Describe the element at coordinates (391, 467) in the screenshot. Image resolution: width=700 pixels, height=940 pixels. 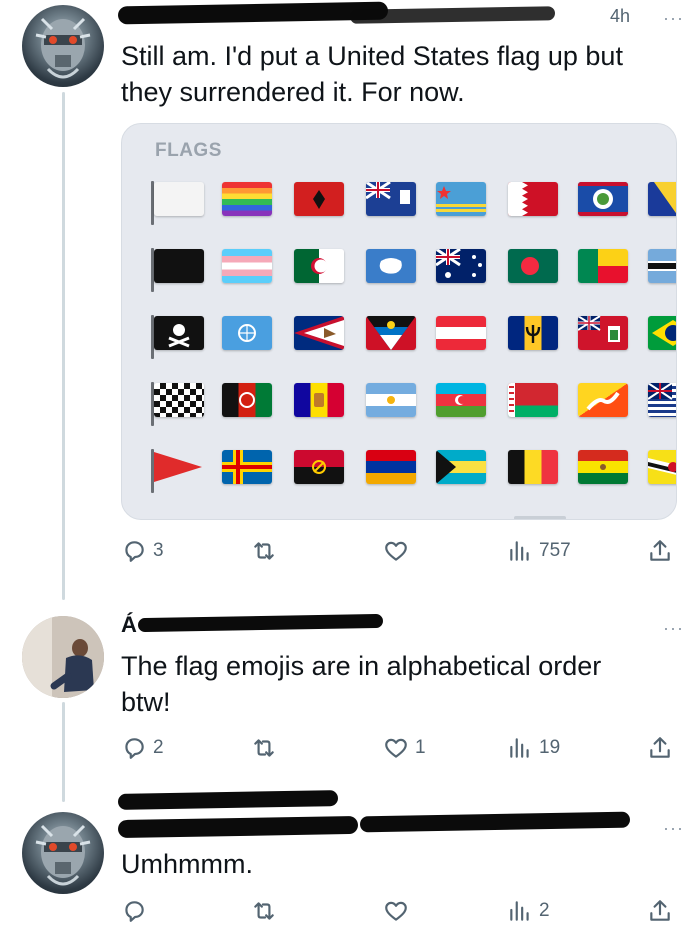
I see `armenia-flag` at that location.